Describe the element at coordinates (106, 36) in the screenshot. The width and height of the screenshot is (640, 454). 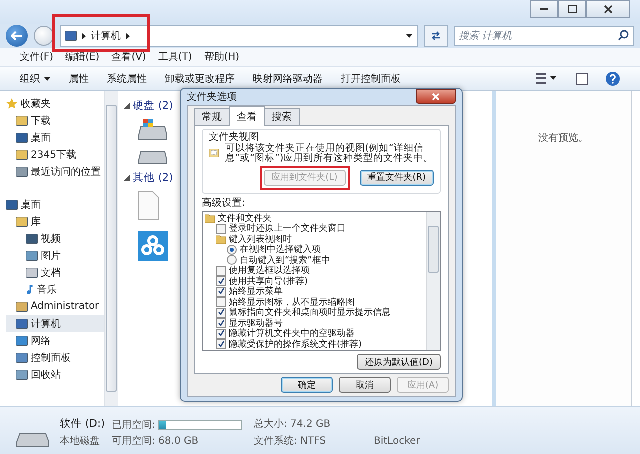
I see `breadcrumb-item: 计算机` at that location.